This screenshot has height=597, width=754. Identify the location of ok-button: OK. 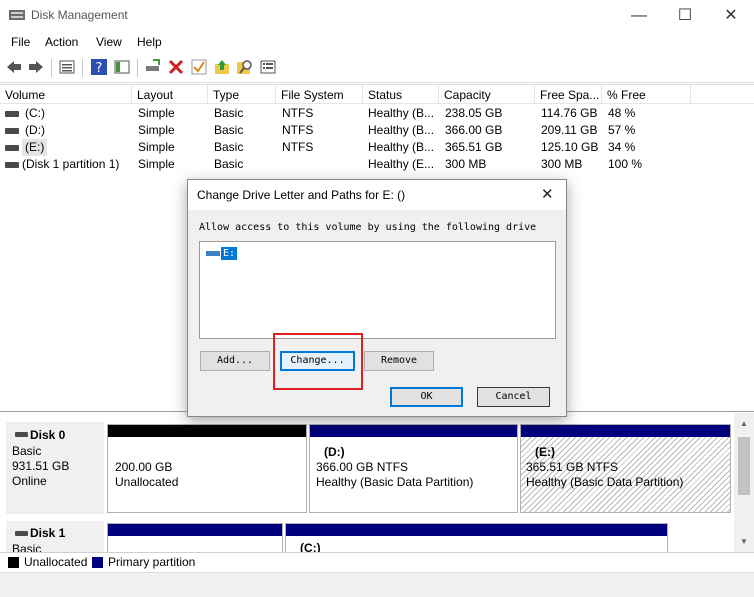
(426, 397).